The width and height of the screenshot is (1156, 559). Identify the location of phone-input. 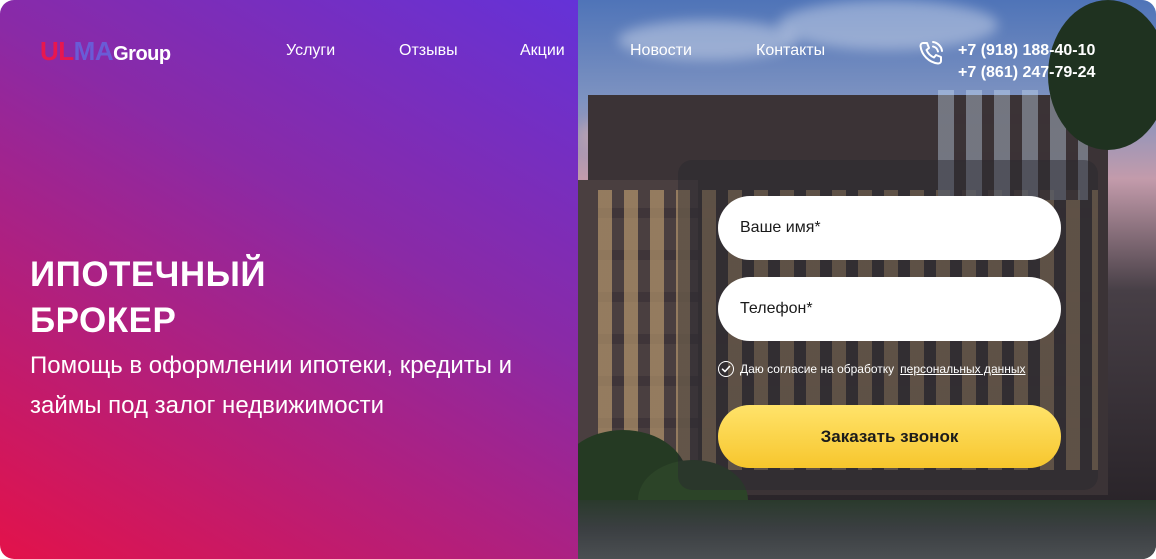
(889, 309).